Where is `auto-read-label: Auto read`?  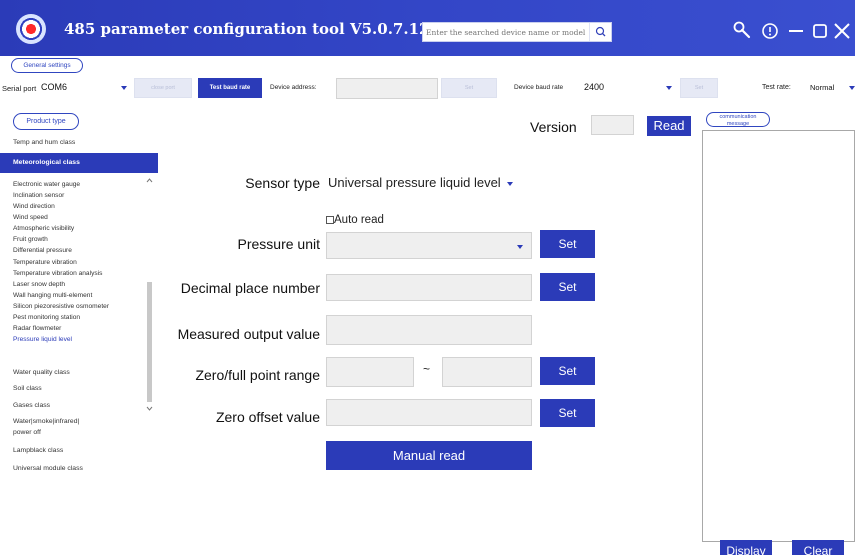
auto-read-label: Auto read is located at coordinates (359, 220).